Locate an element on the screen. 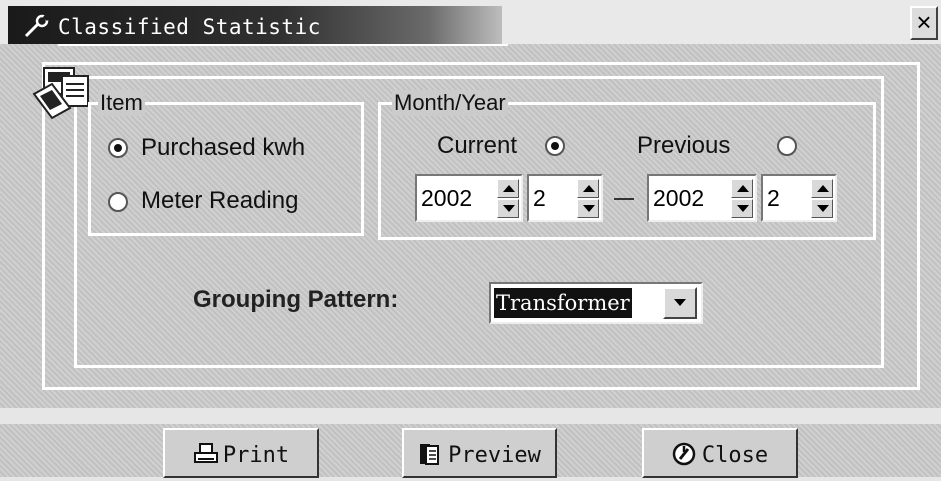 The height and width of the screenshot is (481, 941). title-bar: Classified Statistic × is located at coordinates (470, 23).